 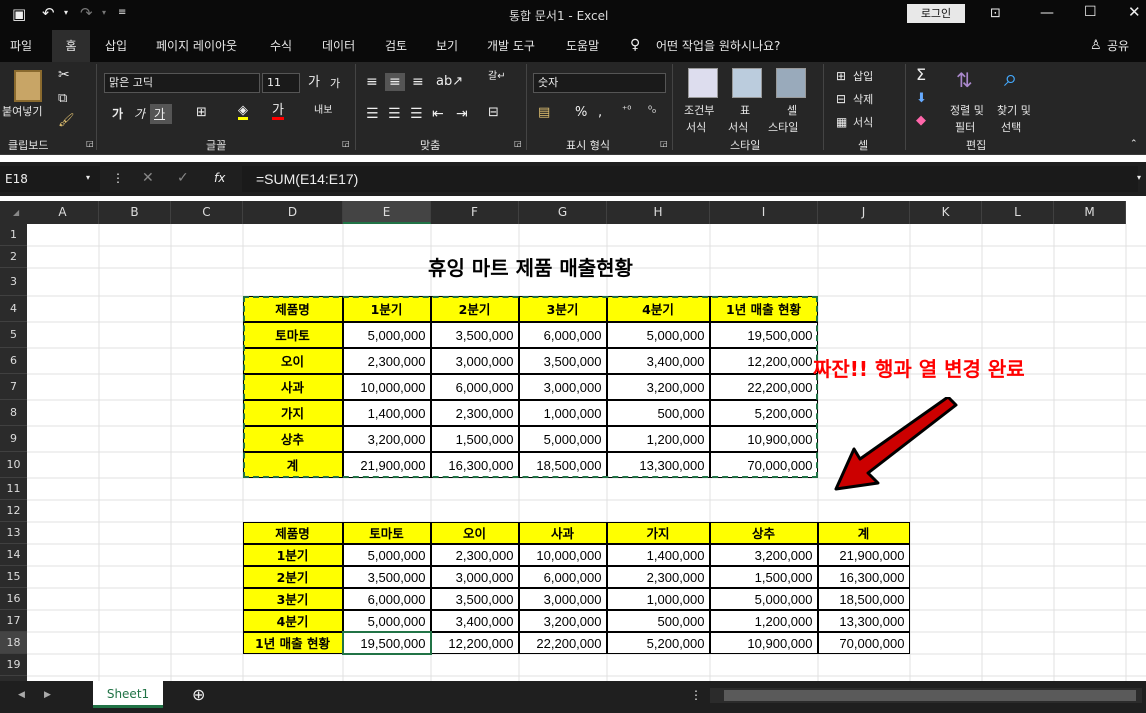 What do you see at coordinates (88, 178) in the screenshot?
I see `name-box-dropdown-icon: ▾` at bounding box center [88, 178].